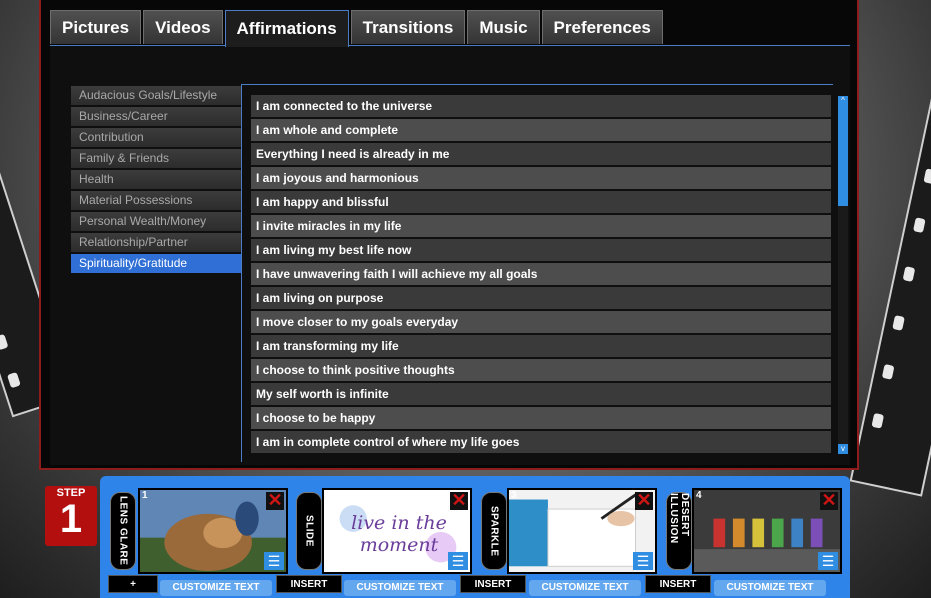 This screenshot has height=598, width=931. I want to click on category-item-relationship: Relationship/Partner, so click(156, 242).